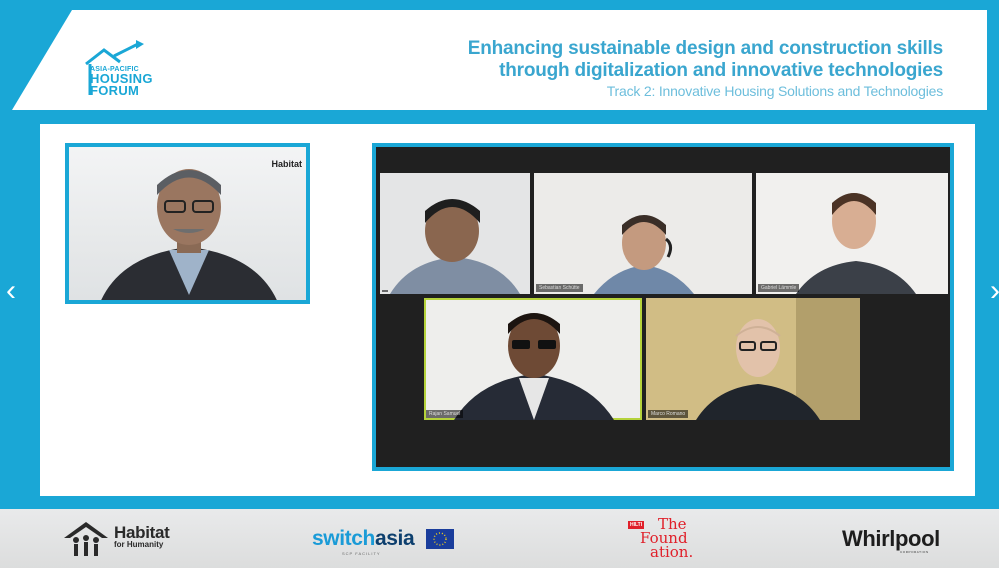  I want to click on participant-name-tag: Sebastian Schütte, so click(559, 288).